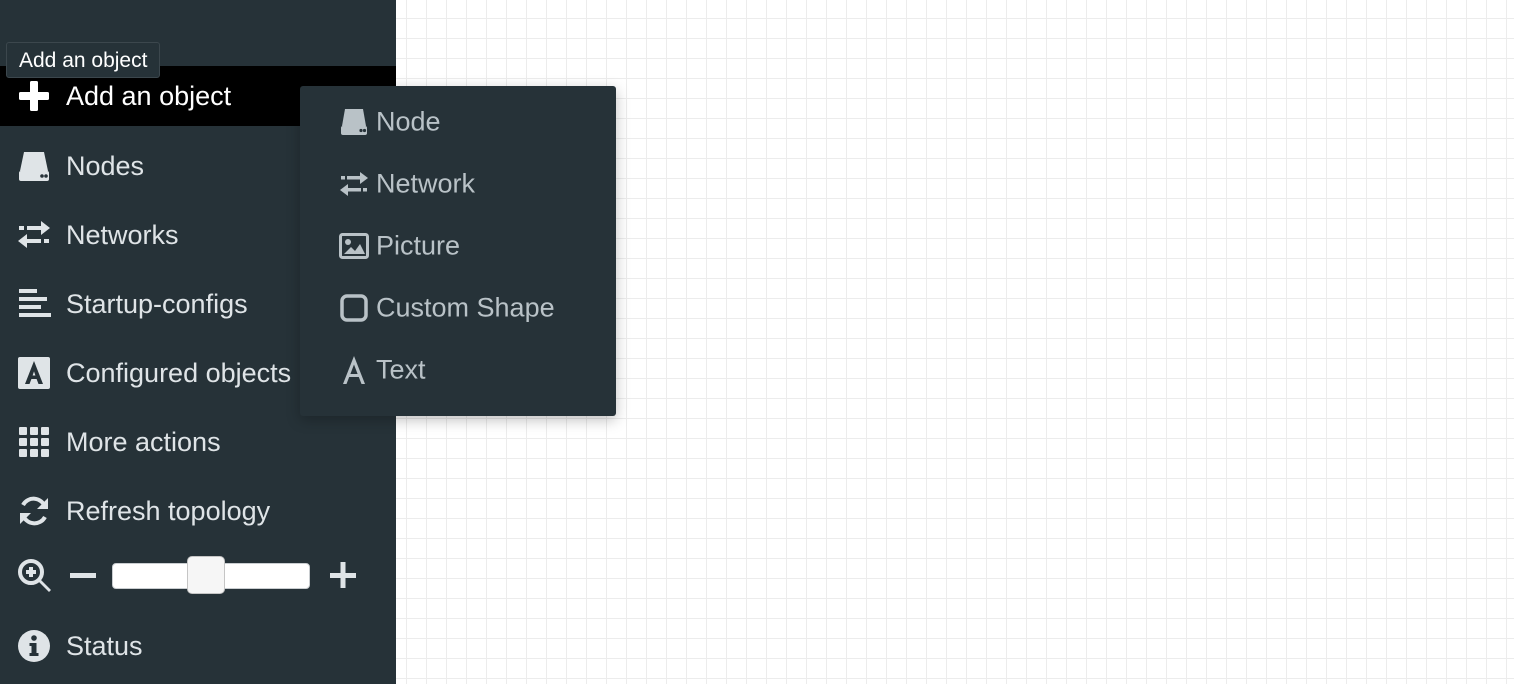 This screenshot has width=1514, height=684. I want to click on text-a-icon, so click(354, 370).